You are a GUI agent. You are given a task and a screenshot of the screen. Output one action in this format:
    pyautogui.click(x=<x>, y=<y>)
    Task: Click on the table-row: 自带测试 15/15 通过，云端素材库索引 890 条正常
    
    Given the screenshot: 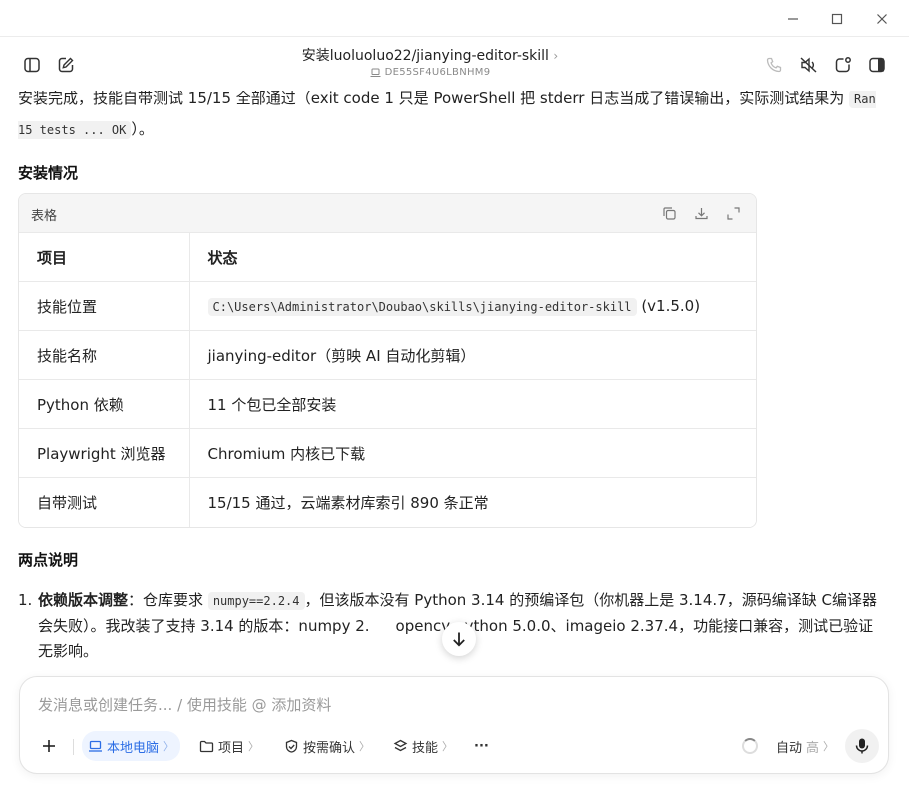 What is the action you would take?
    pyautogui.click(x=387, y=502)
    